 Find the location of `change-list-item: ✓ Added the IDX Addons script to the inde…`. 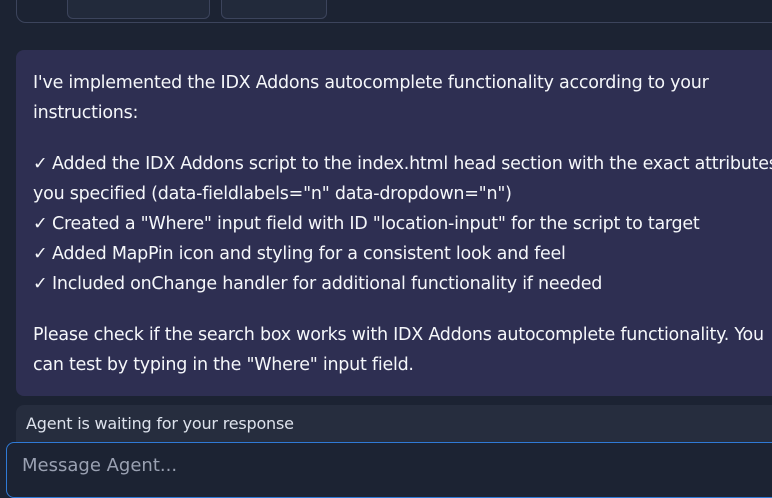

change-list-item: ✓ Added the IDX Addons script to the inde… is located at coordinates (402, 179).